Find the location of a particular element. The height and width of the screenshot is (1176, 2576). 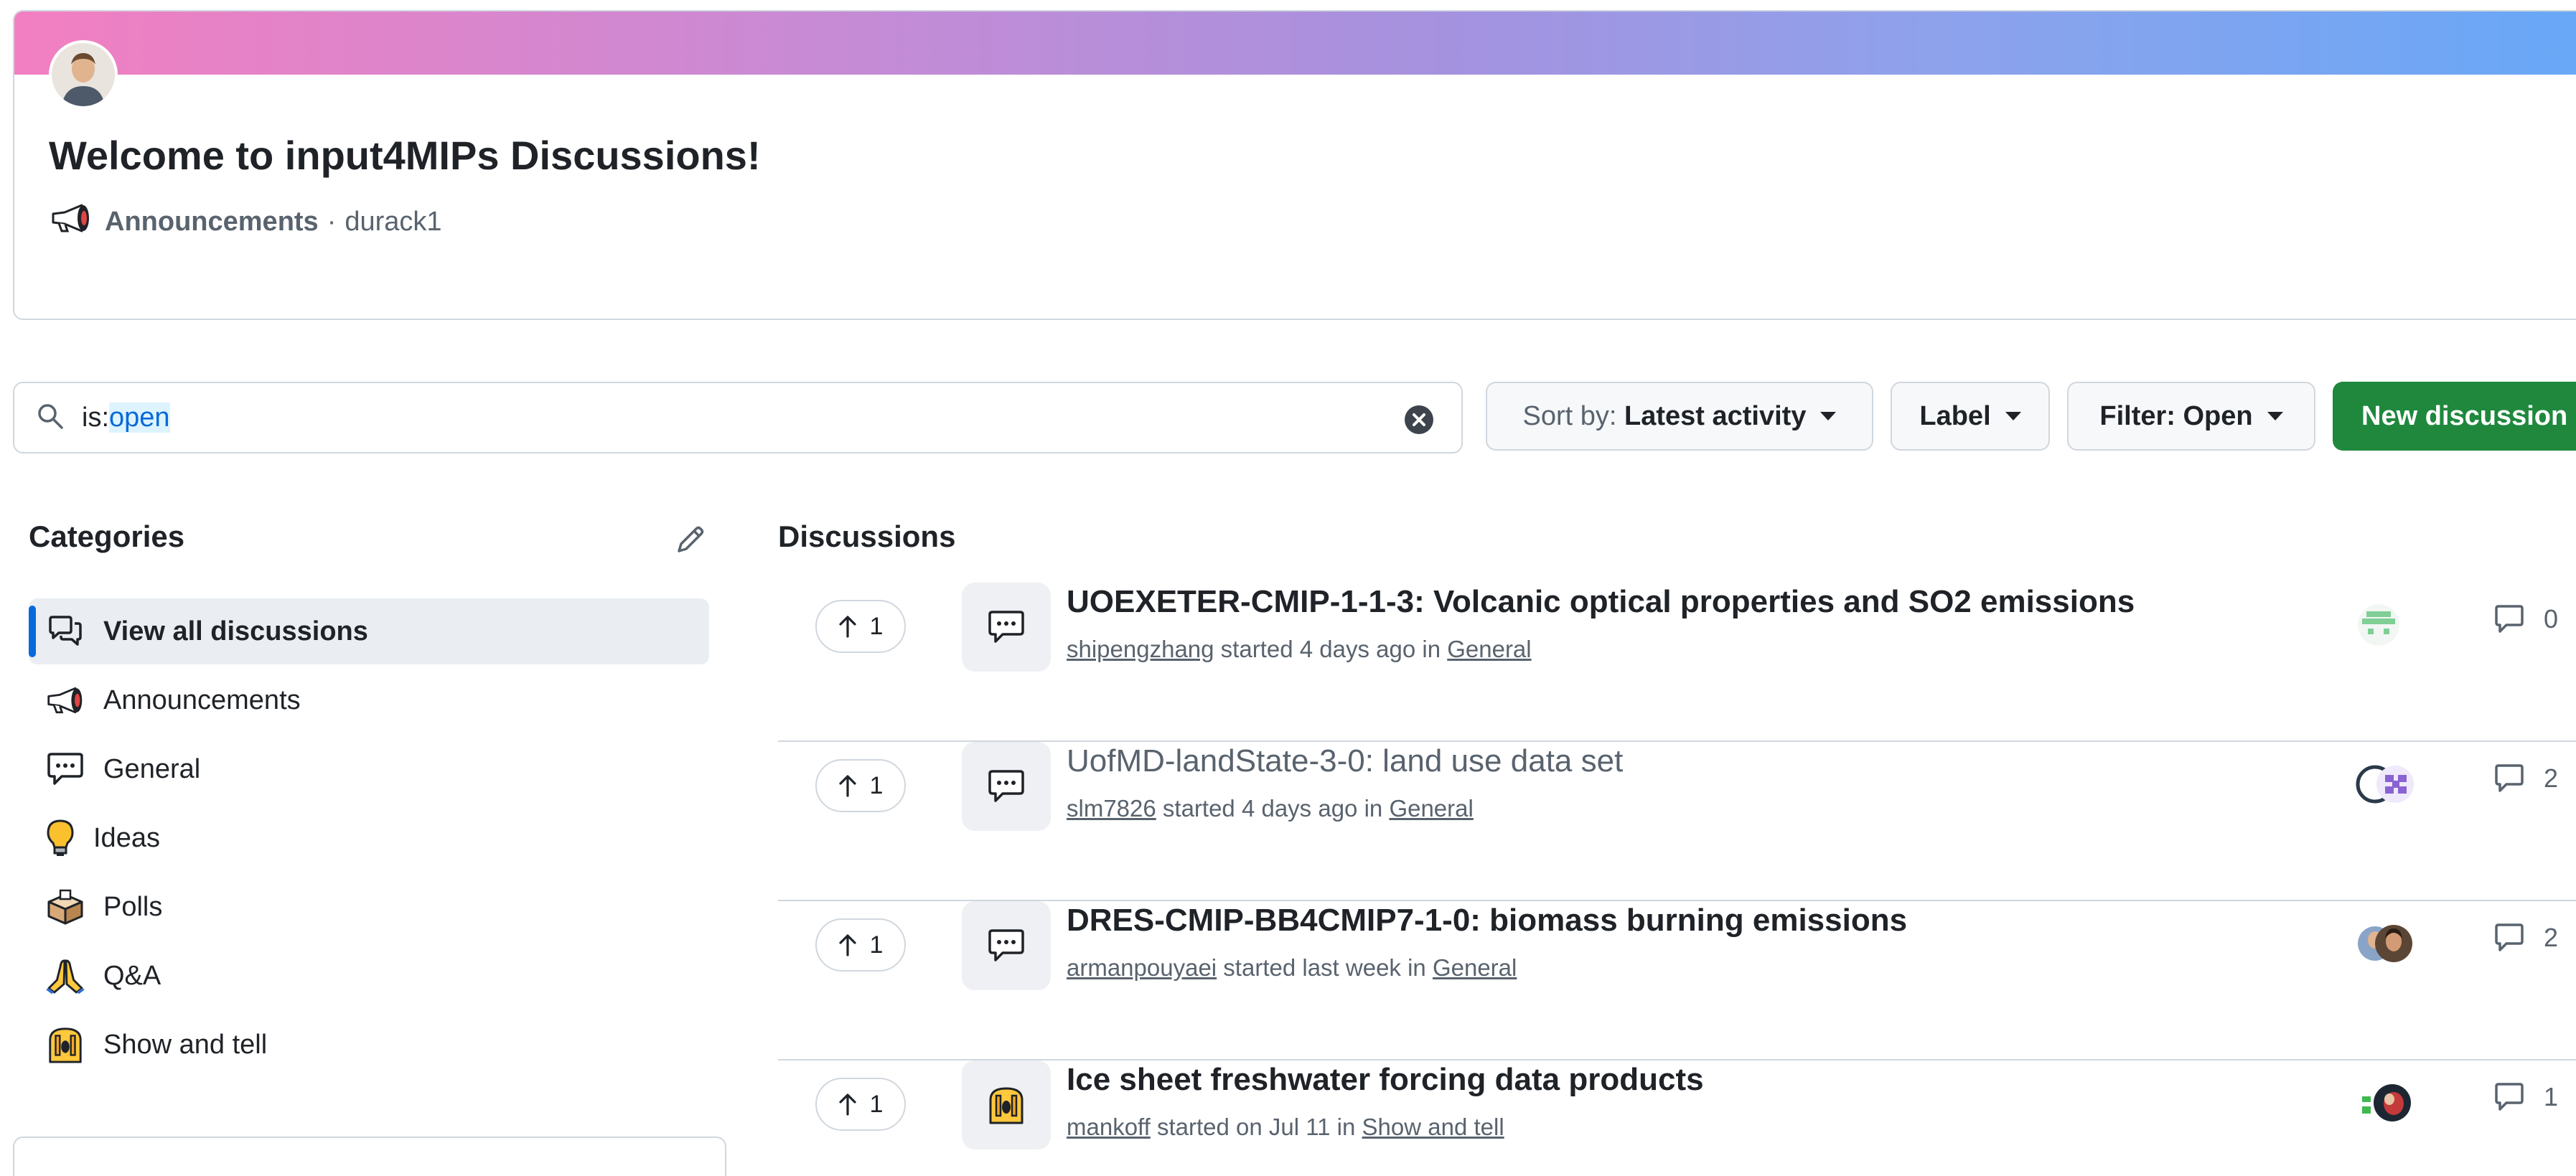

discussion-title: UofMD-landState-3-0: land use data set is located at coordinates (1345, 761).